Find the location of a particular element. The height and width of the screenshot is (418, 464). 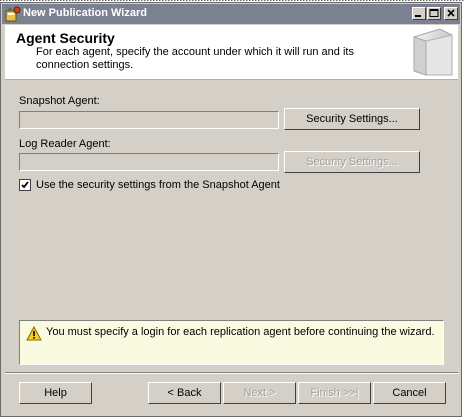

footer-divider is located at coordinates (231, 373).